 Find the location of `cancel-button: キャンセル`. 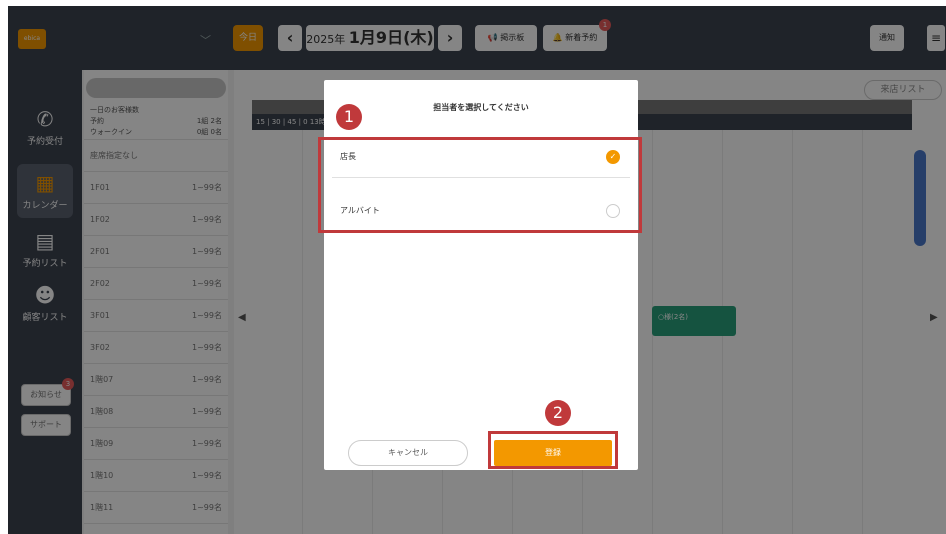

cancel-button: キャンセル is located at coordinates (408, 453).